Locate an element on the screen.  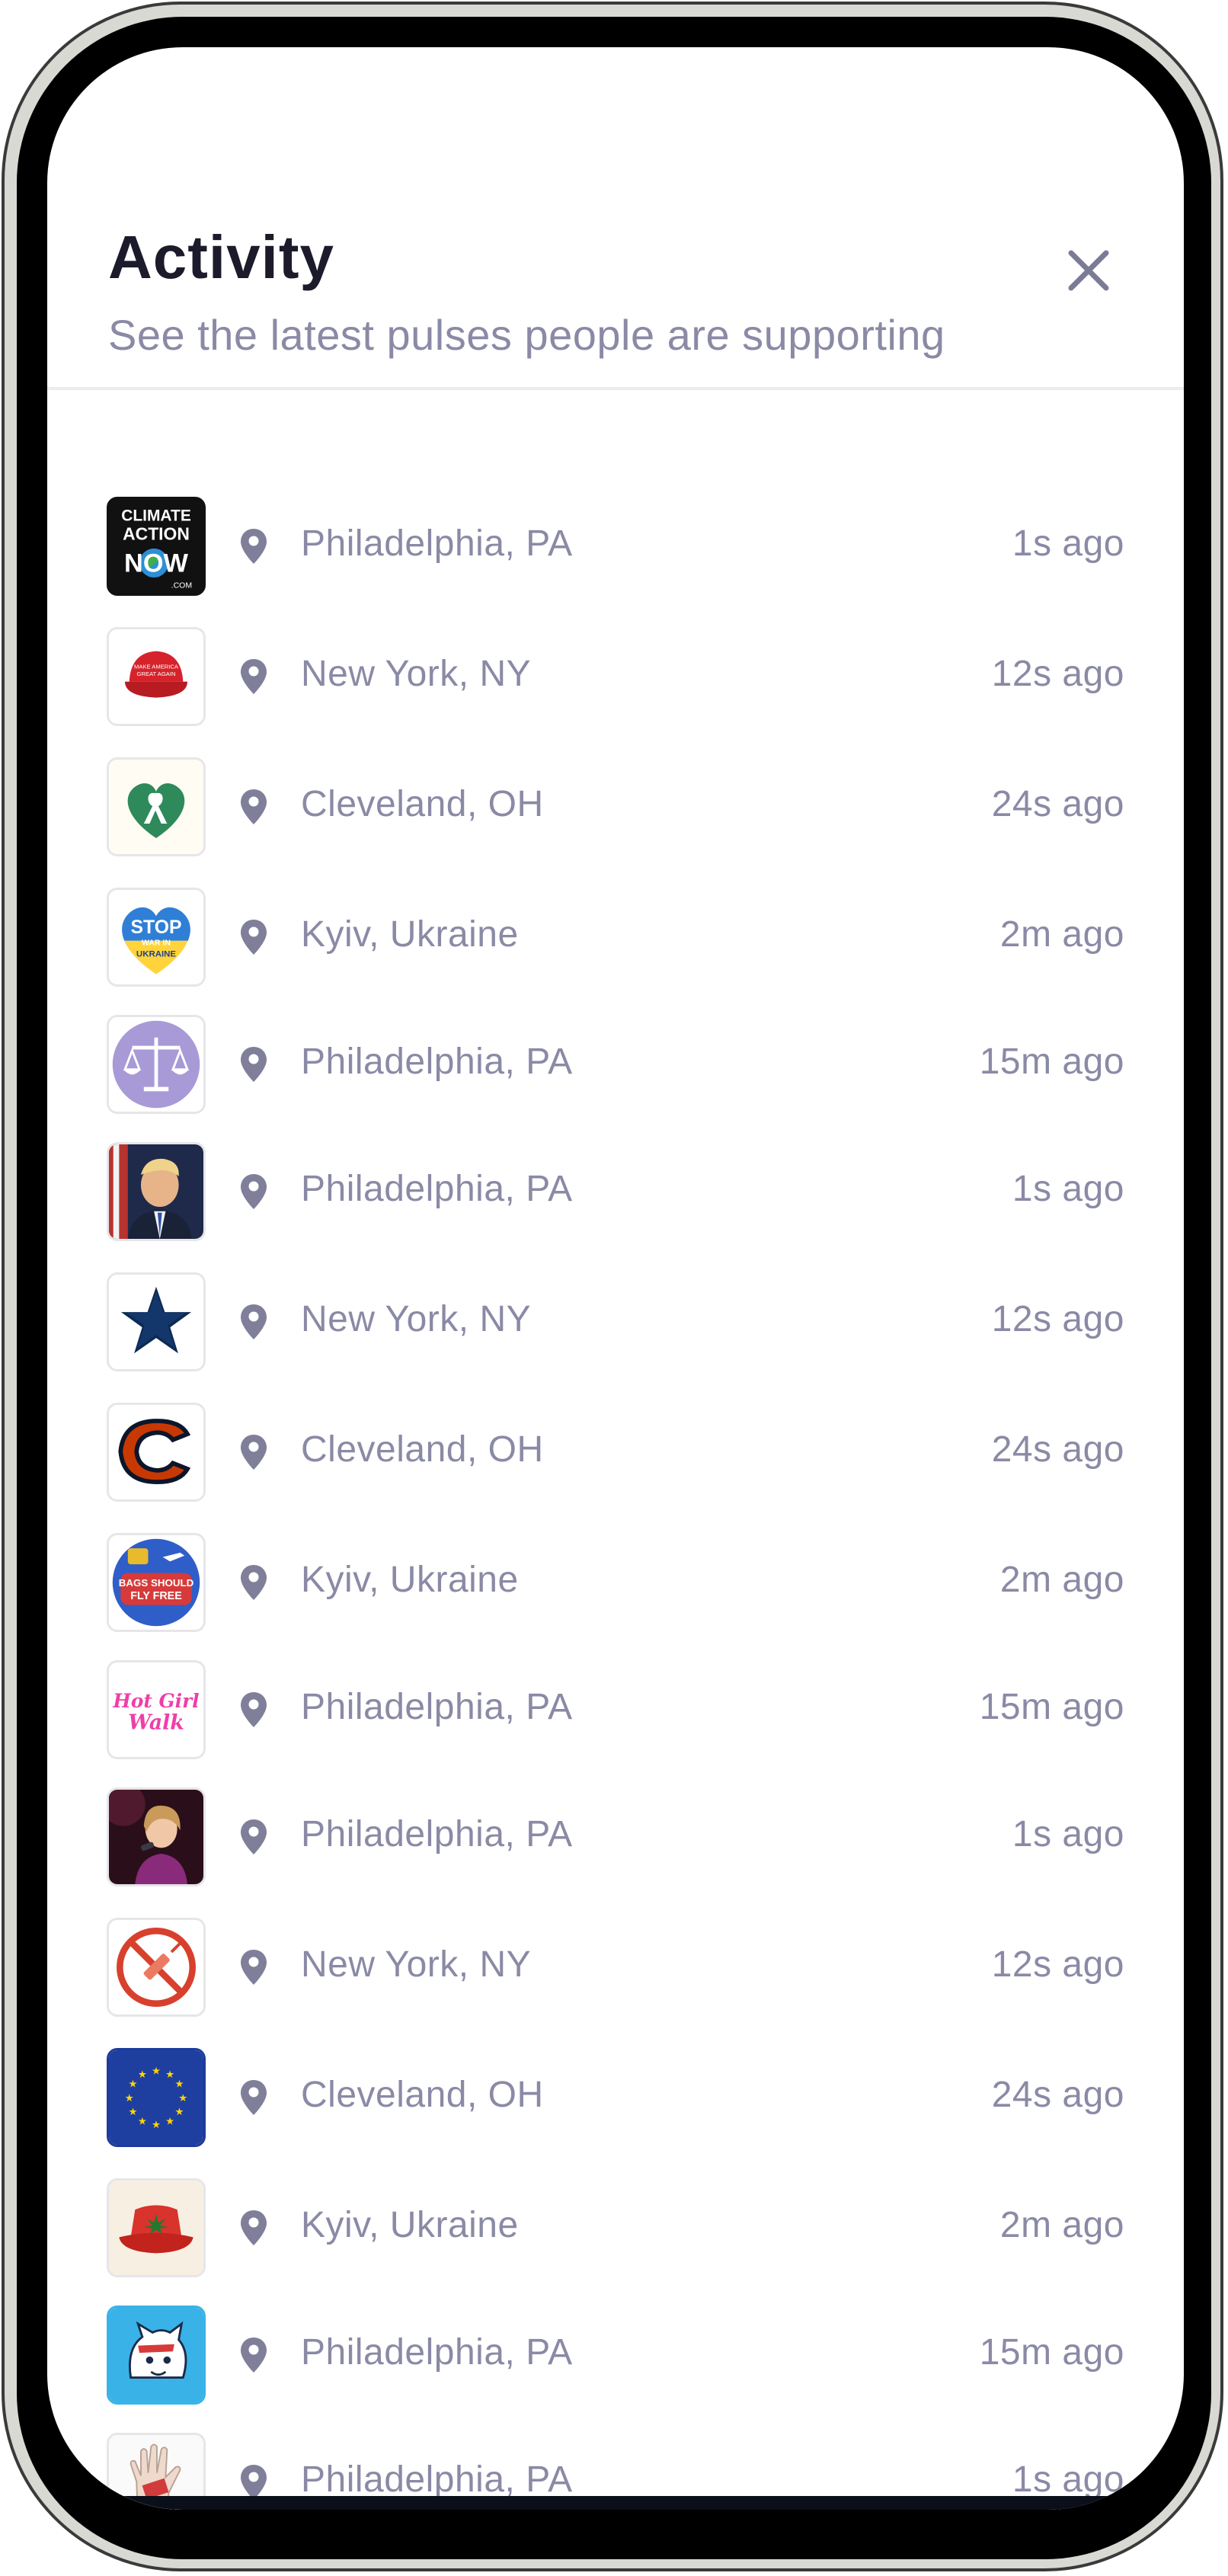
svg-text: MAKE AMERICA is located at coordinates (156, 667).